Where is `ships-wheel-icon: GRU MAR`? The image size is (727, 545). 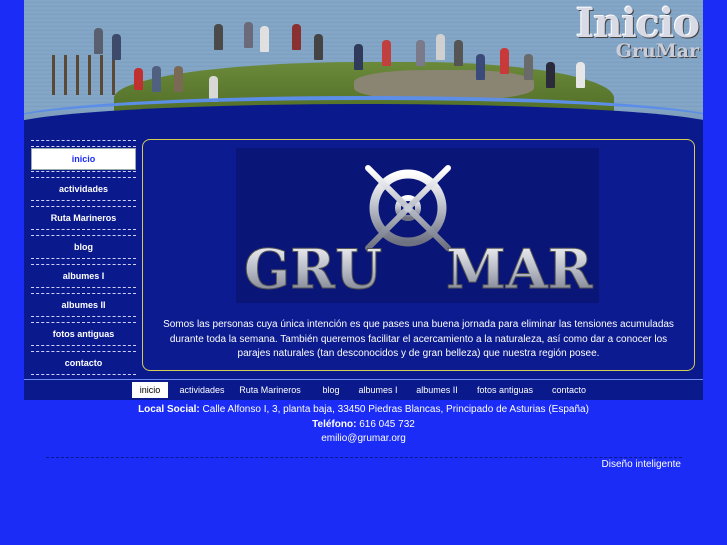
ships-wheel-icon: GRU MAR is located at coordinates (419, 225).